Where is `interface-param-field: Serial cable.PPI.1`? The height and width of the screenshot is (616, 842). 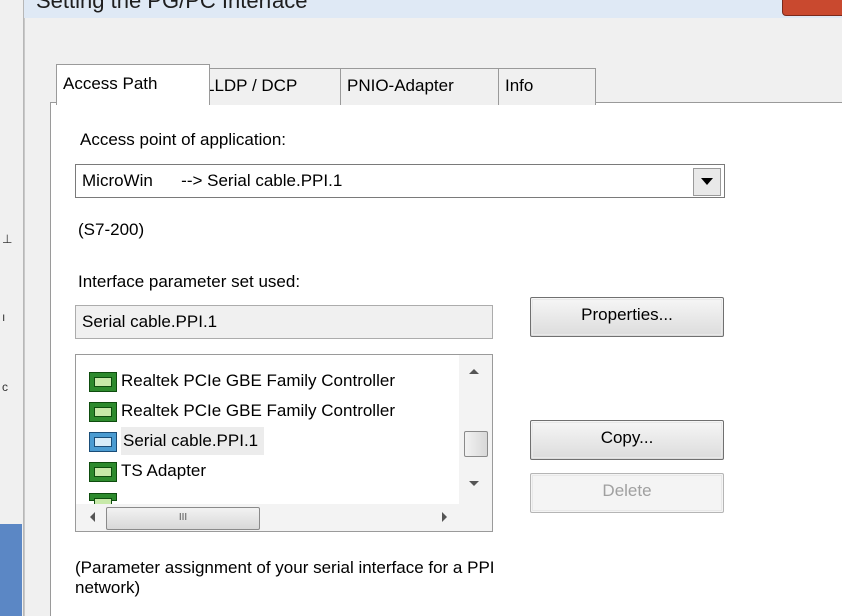 interface-param-field: Serial cable.PPI.1 is located at coordinates (284, 322).